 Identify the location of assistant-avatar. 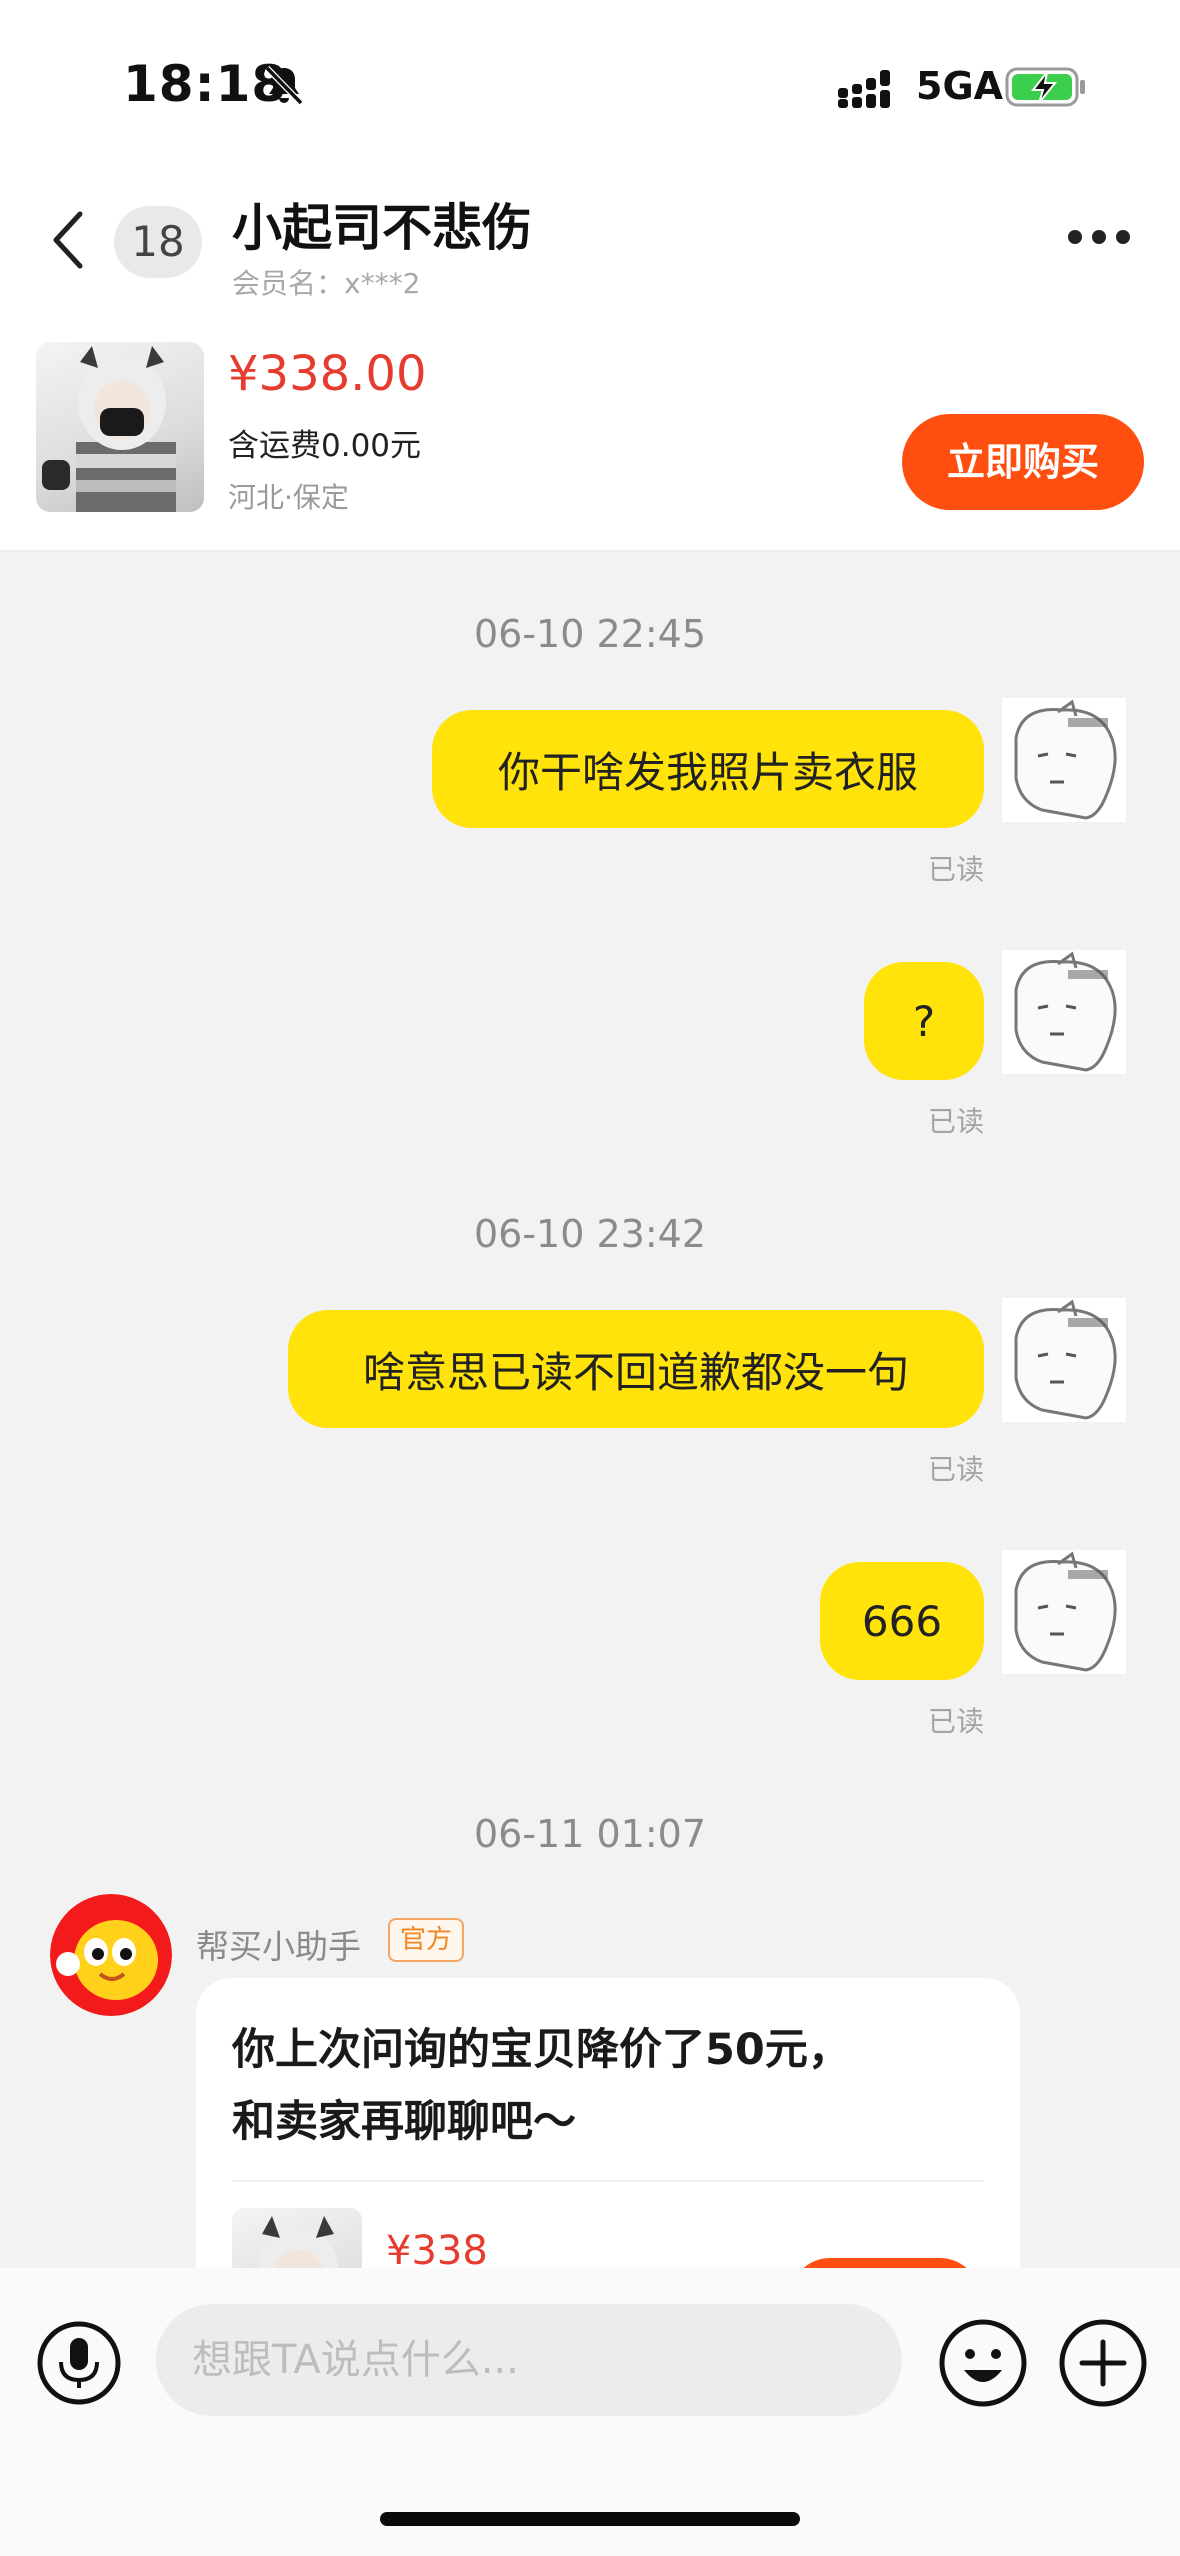
(111, 1955).